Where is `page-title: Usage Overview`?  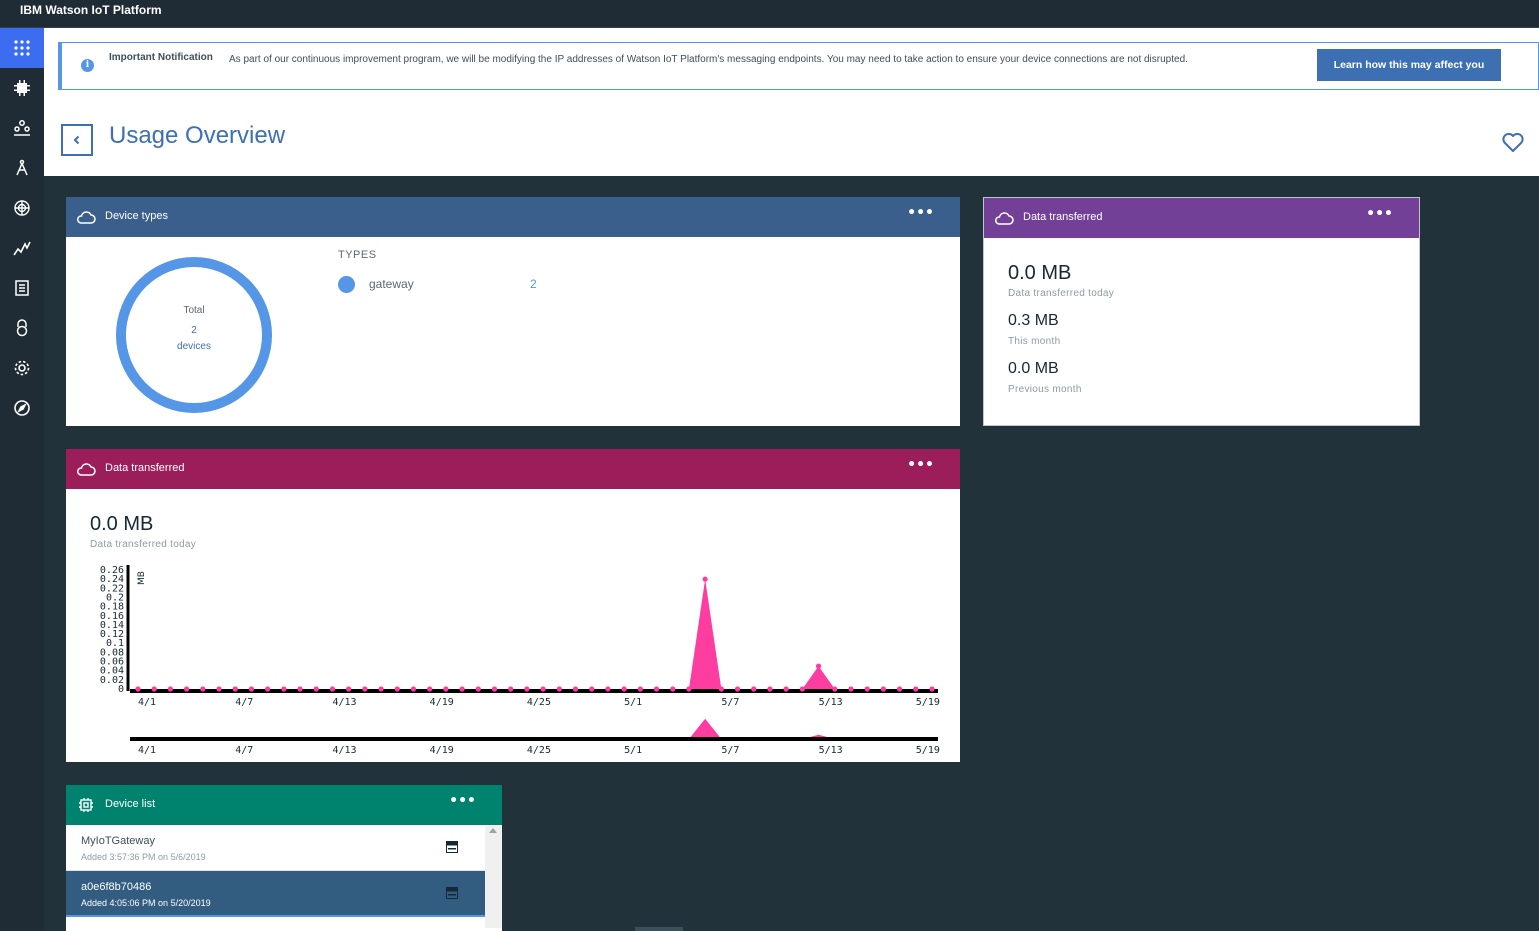
page-title: Usage Overview is located at coordinates (197, 135).